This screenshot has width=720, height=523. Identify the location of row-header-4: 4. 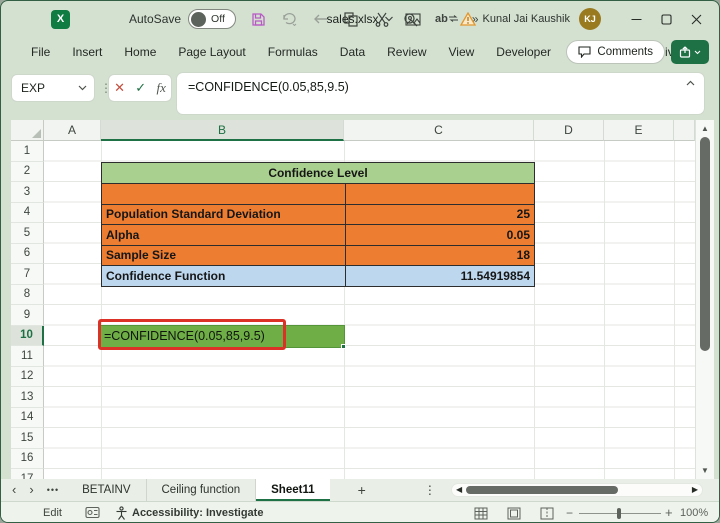
(27, 212).